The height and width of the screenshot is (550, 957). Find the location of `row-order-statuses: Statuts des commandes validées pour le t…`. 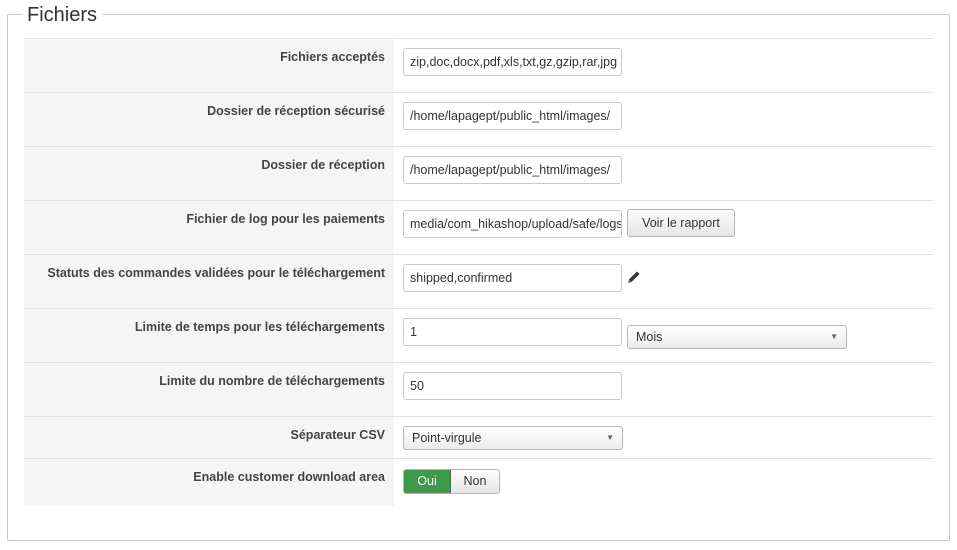

row-order-statuses: Statuts des commandes validées pour le t… is located at coordinates (478, 281).